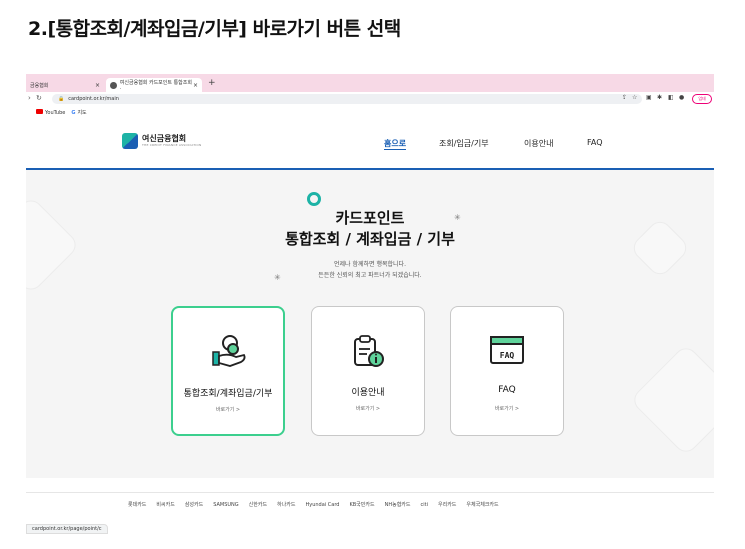  Describe the element at coordinates (482, 504) in the screenshot. I see `partner-logo: 우체국체크카드` at that location.